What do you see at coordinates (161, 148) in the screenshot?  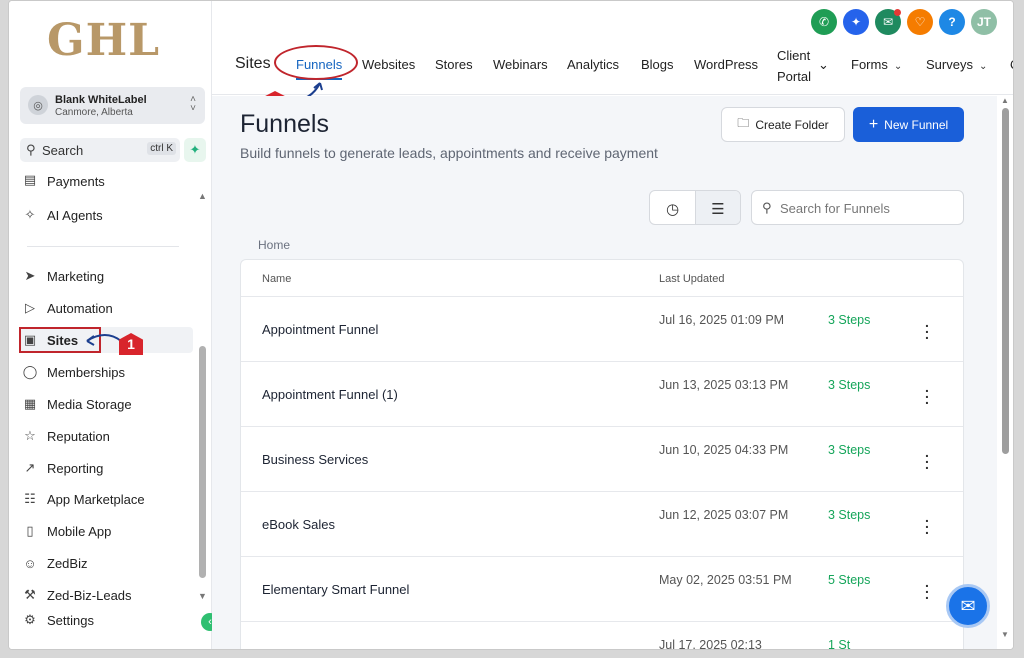 I see `search-shortcut: ctrl K` at bounding box center [161, 148].